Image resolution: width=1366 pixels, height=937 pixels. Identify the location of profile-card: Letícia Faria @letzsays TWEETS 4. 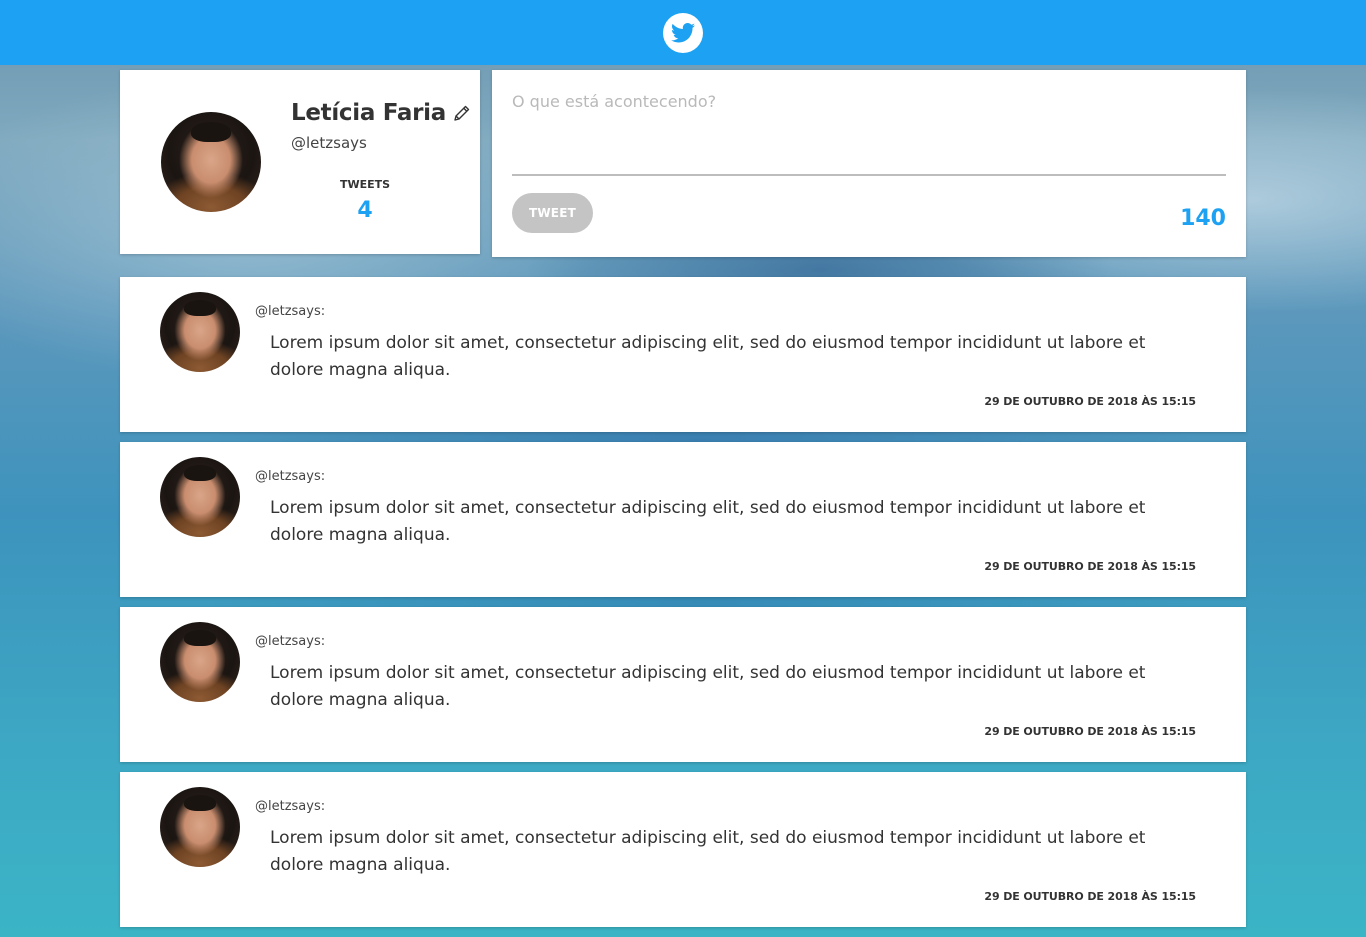
(300, 162).